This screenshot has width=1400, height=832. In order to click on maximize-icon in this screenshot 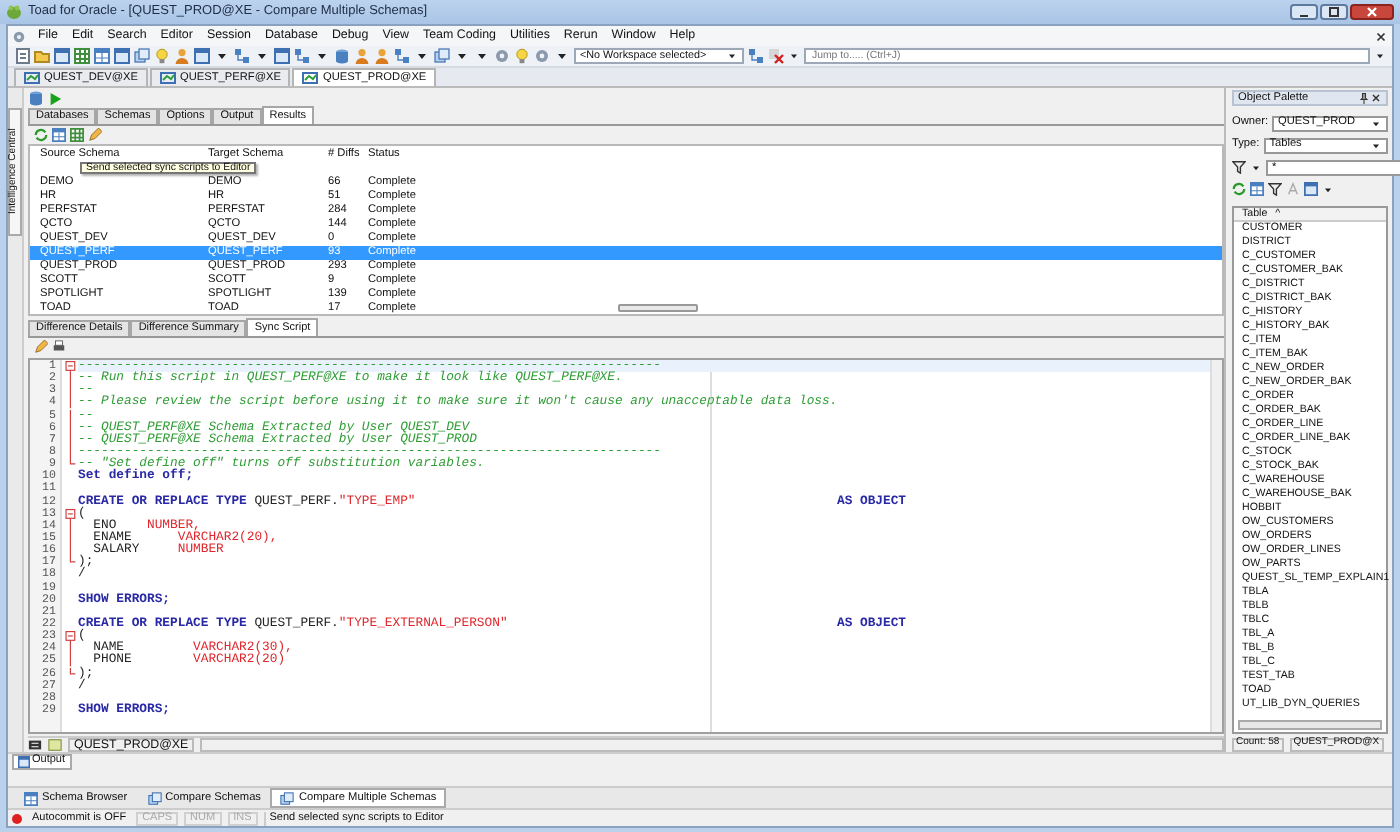, I will do `click(1334, 12)`.